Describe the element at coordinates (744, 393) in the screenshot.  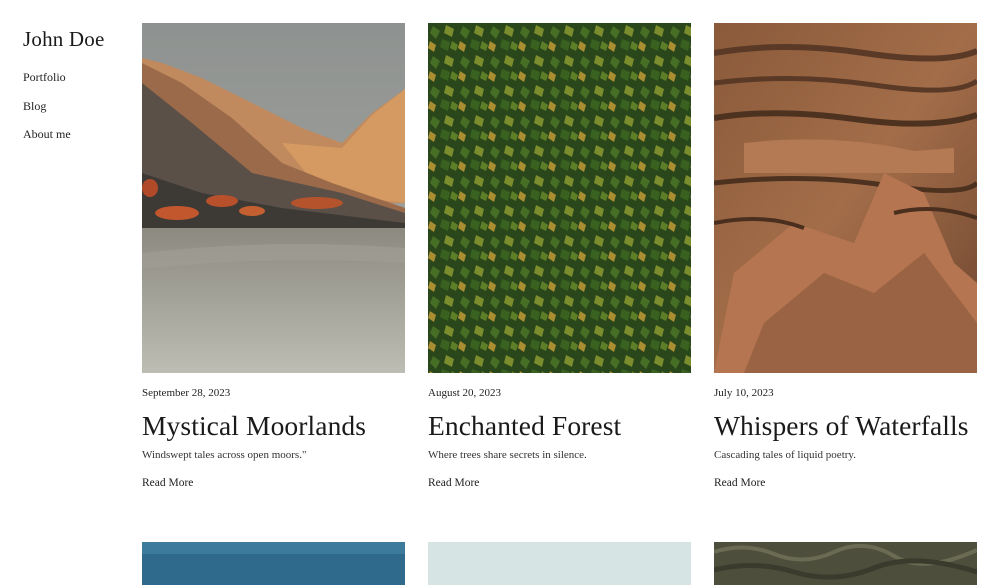
I see `post-date: July 10, 2023` at that location.